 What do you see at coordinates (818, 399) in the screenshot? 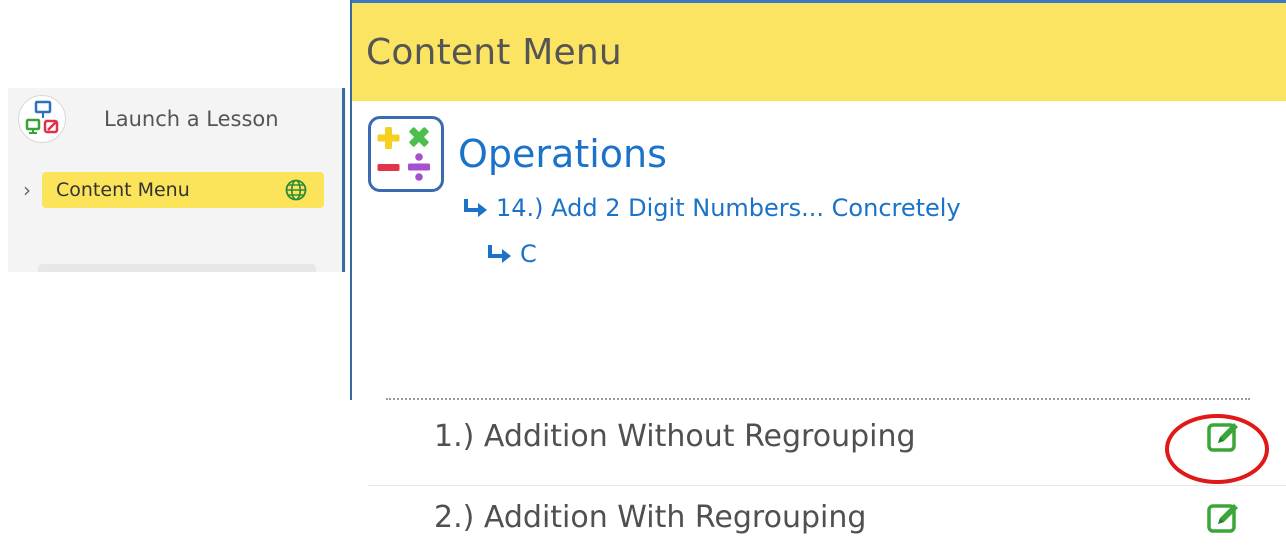
I see `dotted-divider` at bounding box center [818, 399].